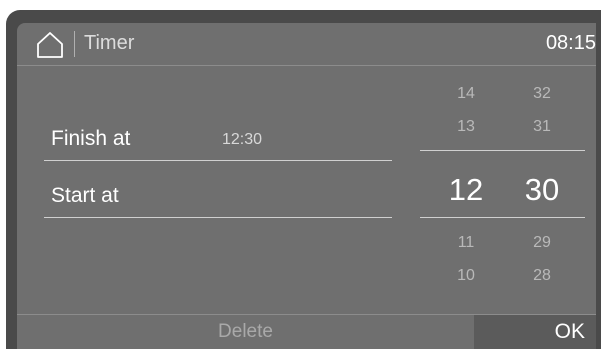 Image resolution: width=601 pixels, height=349 pixels. What do you see at coordinates (242, 139) in the screenshot?
I see `finish-at-value: 12:30` at bounding box center [242, 139].